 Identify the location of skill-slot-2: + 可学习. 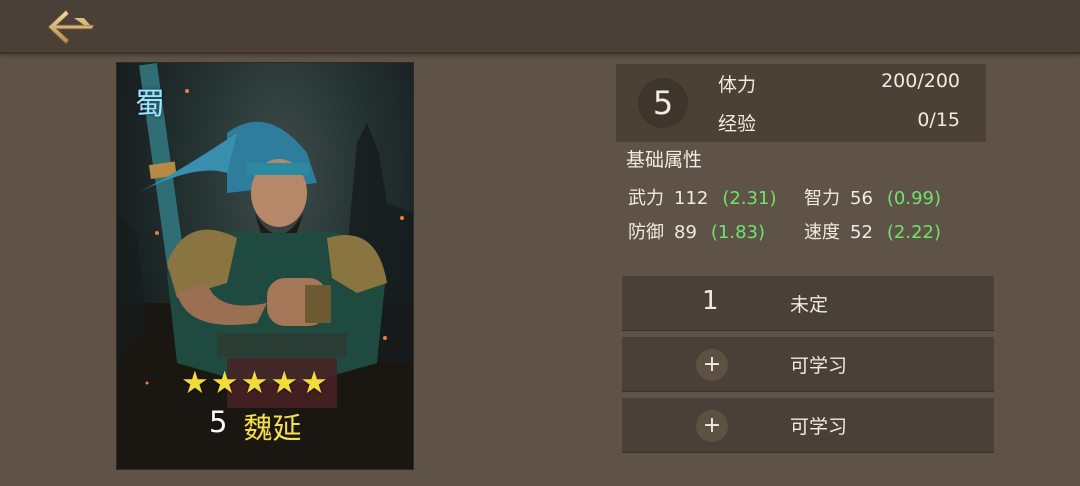
(808, 364).